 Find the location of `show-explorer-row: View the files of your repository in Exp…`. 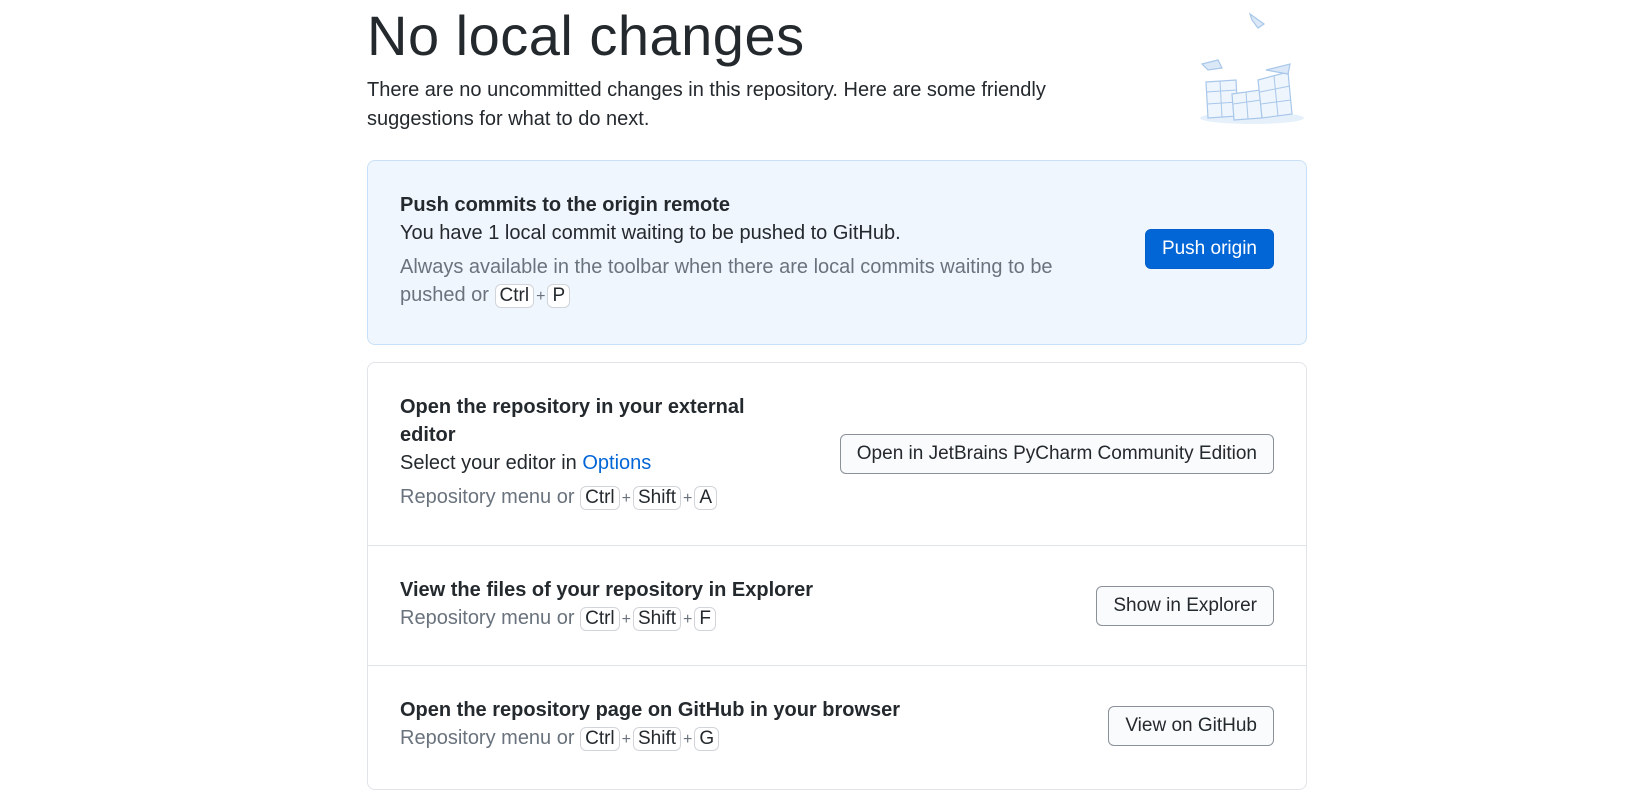

show-explorer-row: View the files of your repository in Exp… is located at coordinates (837, 605).